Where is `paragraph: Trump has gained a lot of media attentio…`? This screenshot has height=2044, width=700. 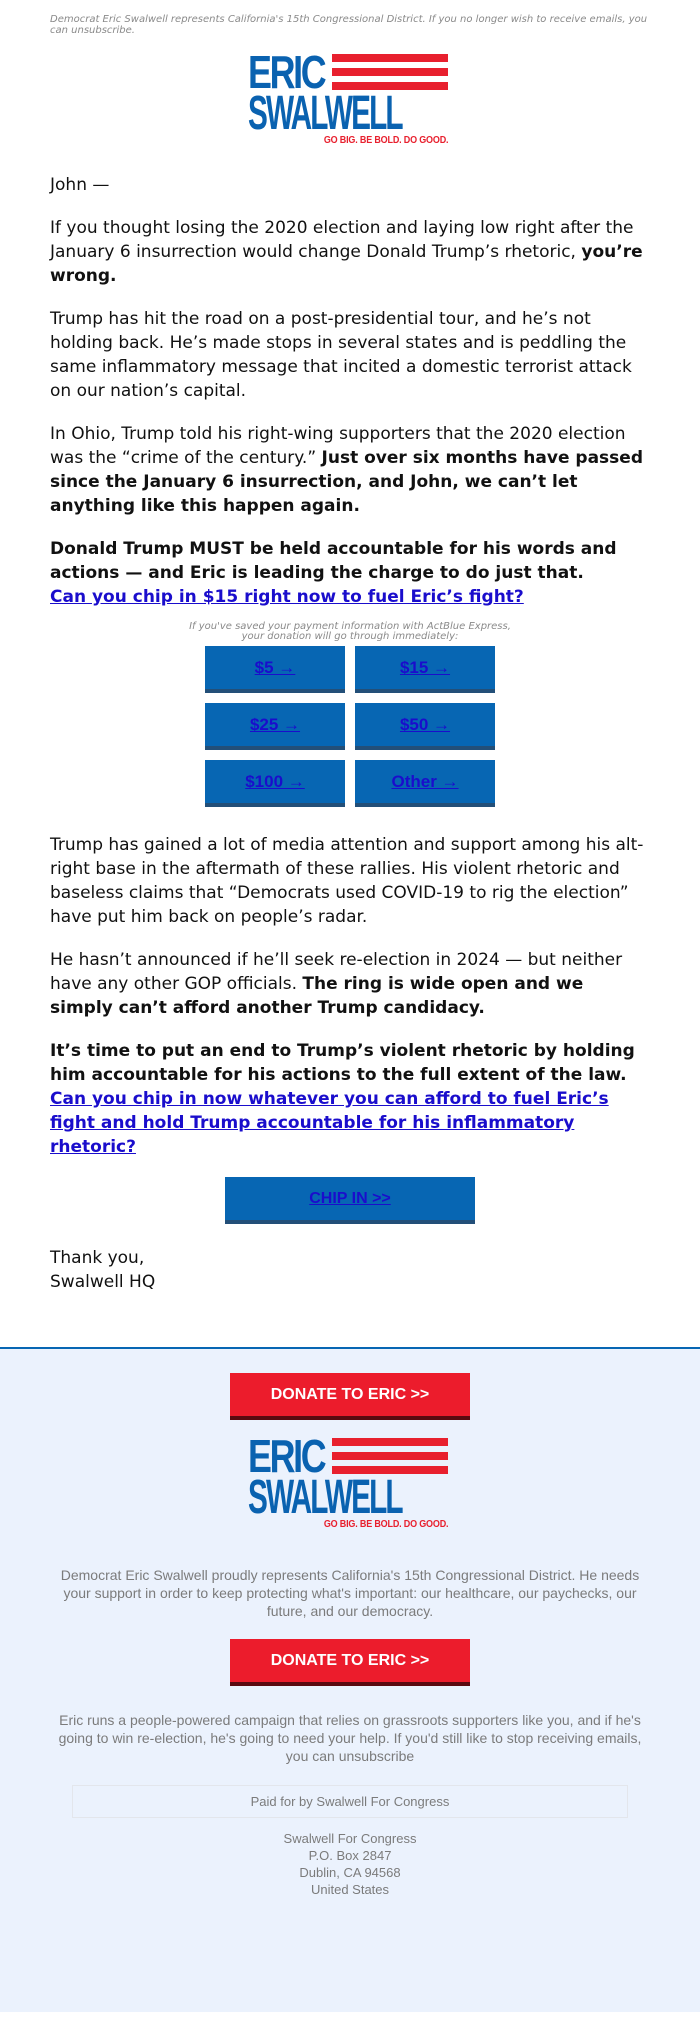 paragraph: Trump has gained a lot of media attentio… is located at coordinates (347, 881).